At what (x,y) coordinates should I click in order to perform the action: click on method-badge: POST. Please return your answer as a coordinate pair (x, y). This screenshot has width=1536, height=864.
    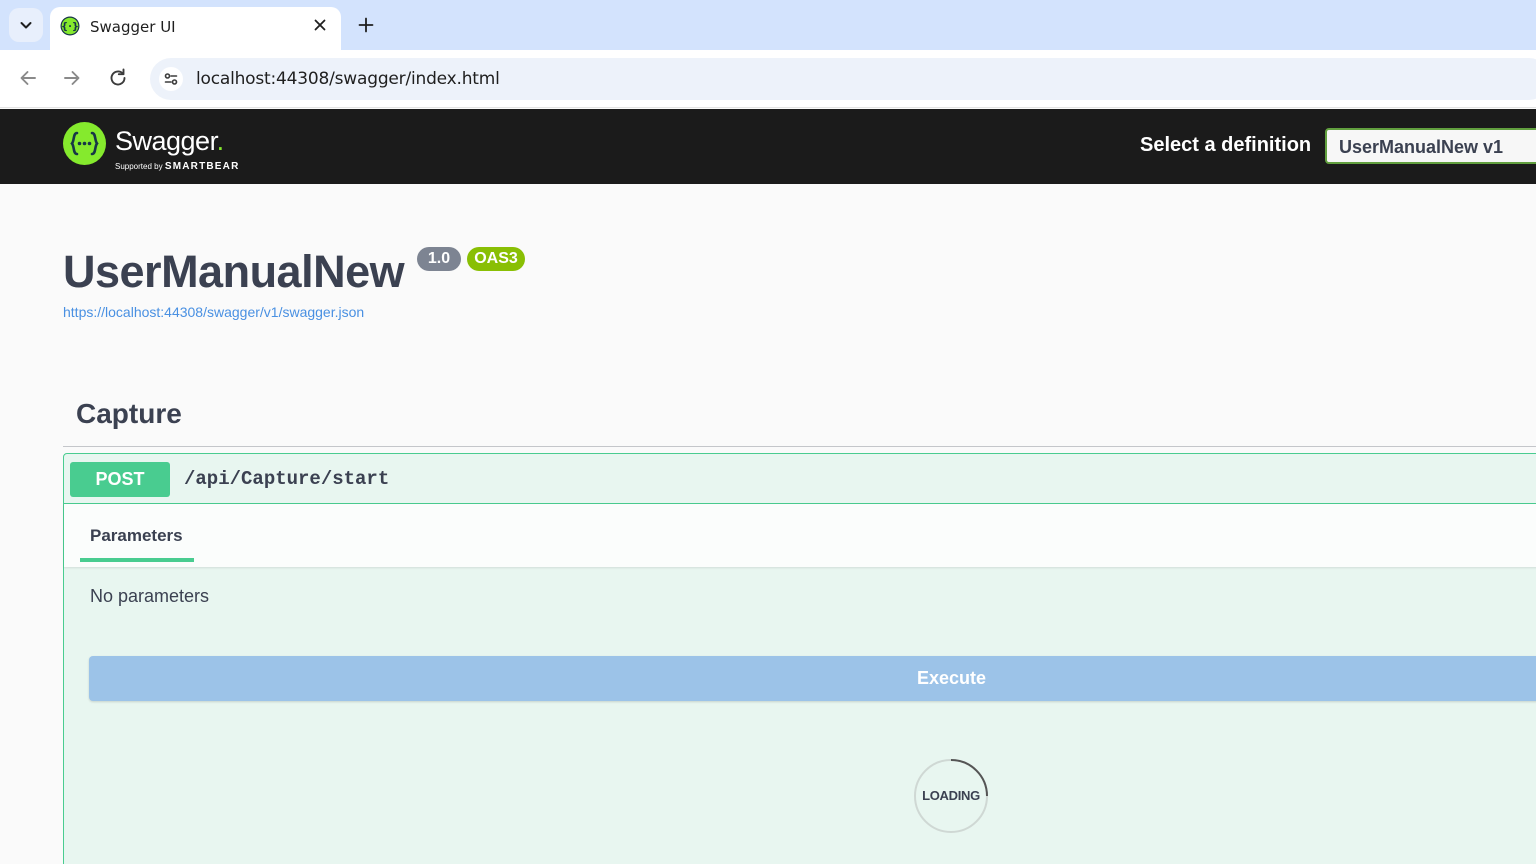
    Looking at the image, I should click on (120, 479).